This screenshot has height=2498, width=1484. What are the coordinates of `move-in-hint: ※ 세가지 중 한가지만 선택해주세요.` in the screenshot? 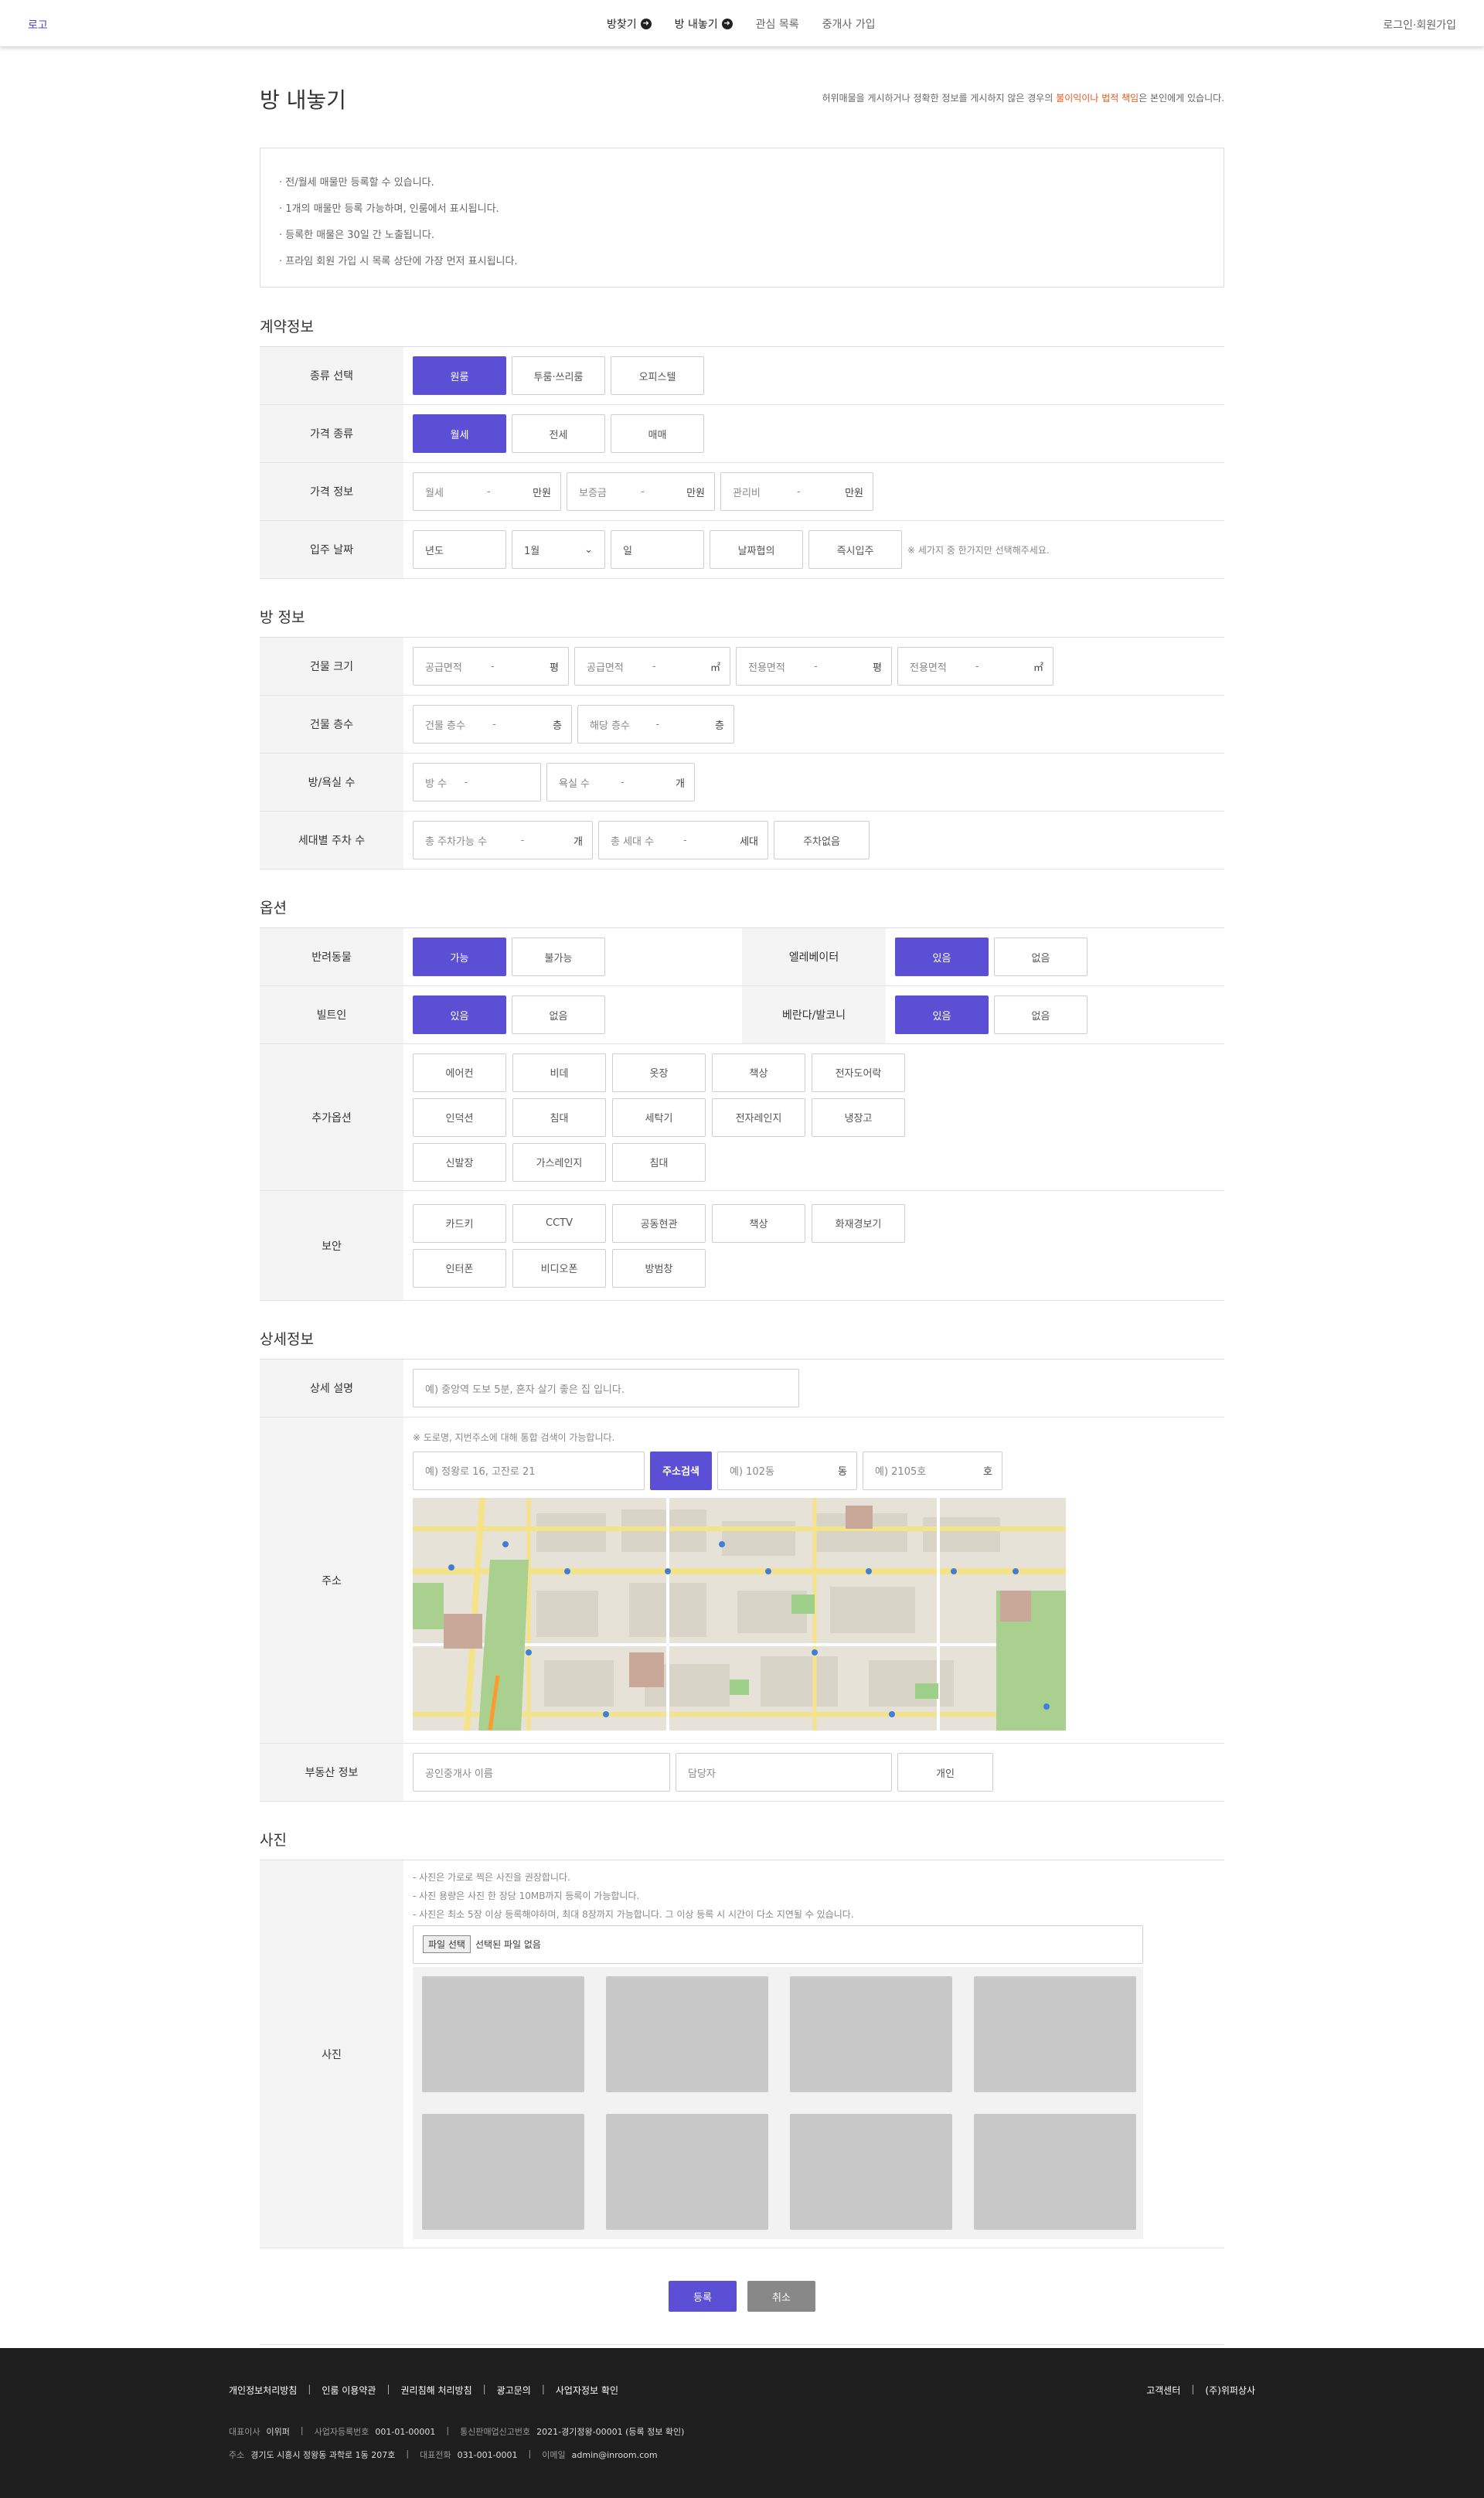 It's located at (978, 550).